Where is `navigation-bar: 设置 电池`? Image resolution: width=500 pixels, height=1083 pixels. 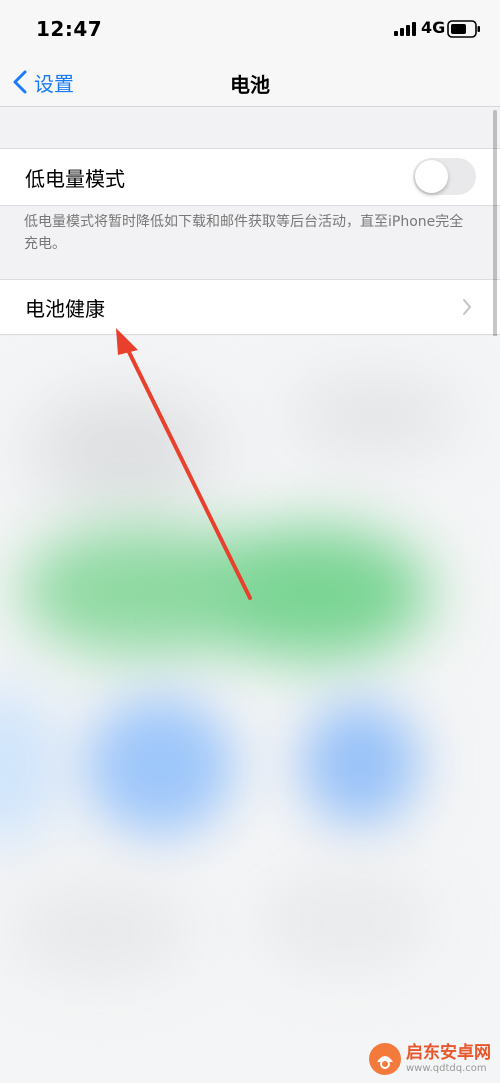 navigation-bar: 设置 电池 is located at coordinates (250, 83).